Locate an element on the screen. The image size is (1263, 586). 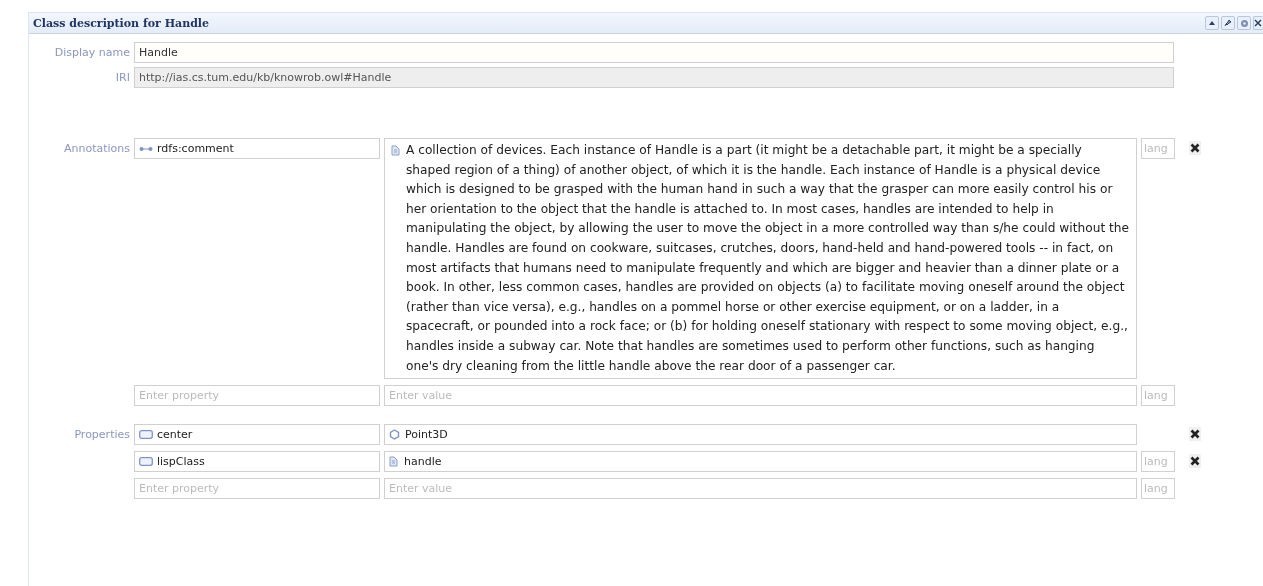
close-button is located at coordinates (1258, 23).